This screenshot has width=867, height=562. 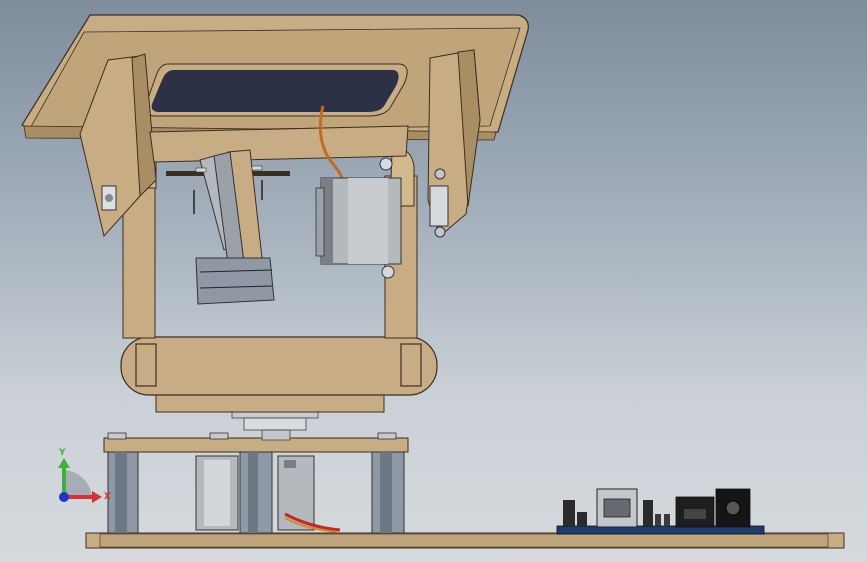 I want to click on coordinate-triad: Y X, so click(x=84, y=475).